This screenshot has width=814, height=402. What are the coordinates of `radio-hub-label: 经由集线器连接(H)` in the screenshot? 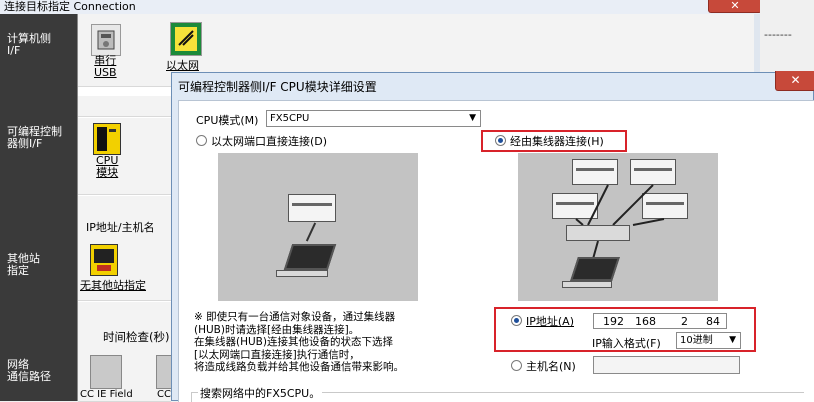 It's located at (557, 141).